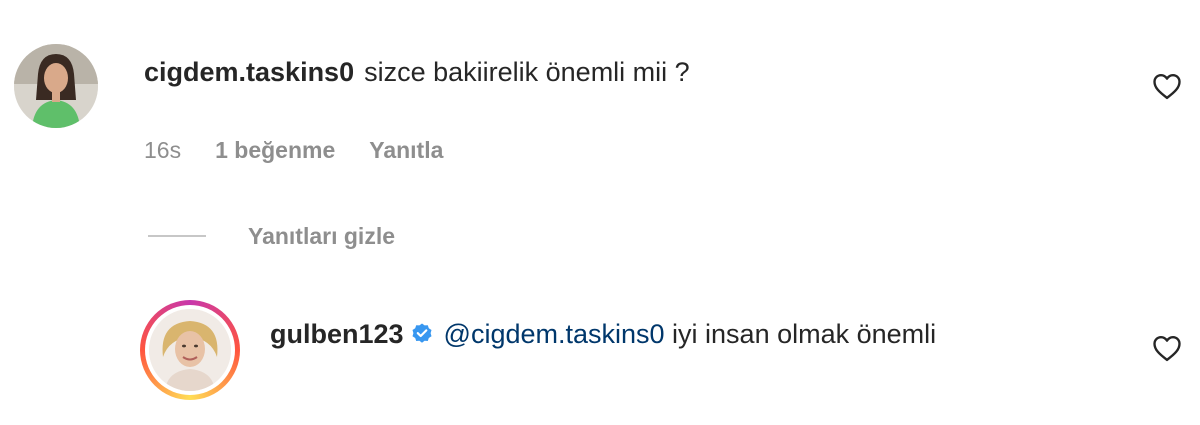  I want to click on mention-link: @cigdem.taskins0, so click(554, 334).